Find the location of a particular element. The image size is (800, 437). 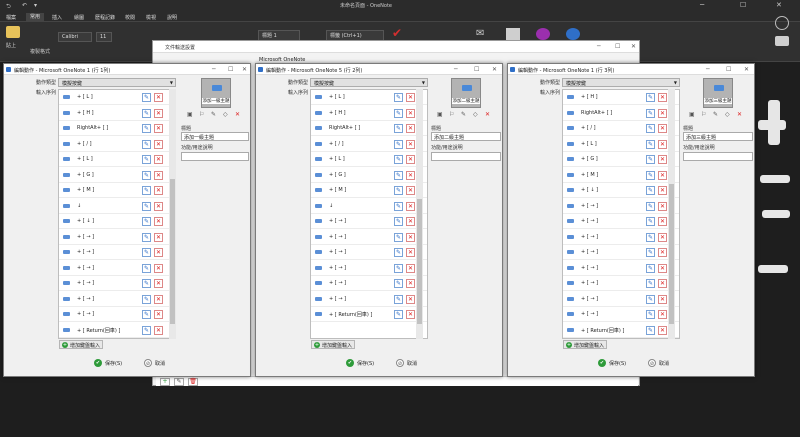

scrollbar-thumb is located at coordinates (172, 251).